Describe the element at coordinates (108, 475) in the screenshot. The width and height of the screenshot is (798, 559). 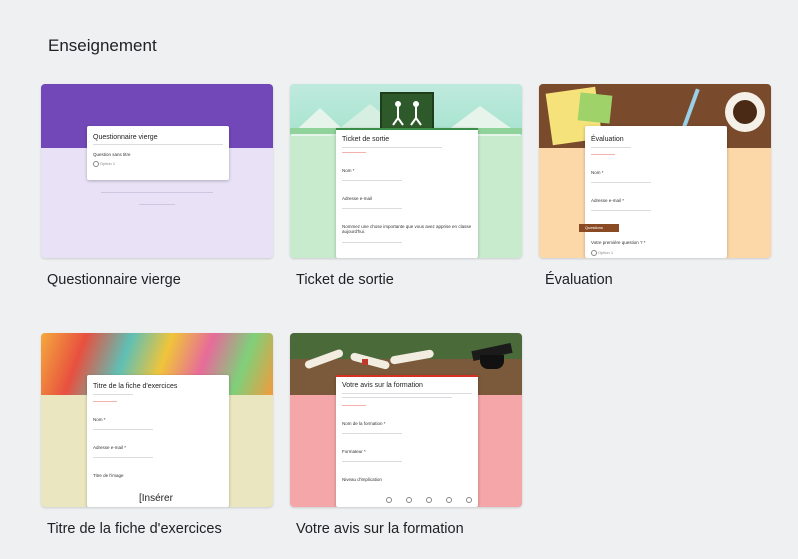
I see `field-label: Titre de l'image` at that location.